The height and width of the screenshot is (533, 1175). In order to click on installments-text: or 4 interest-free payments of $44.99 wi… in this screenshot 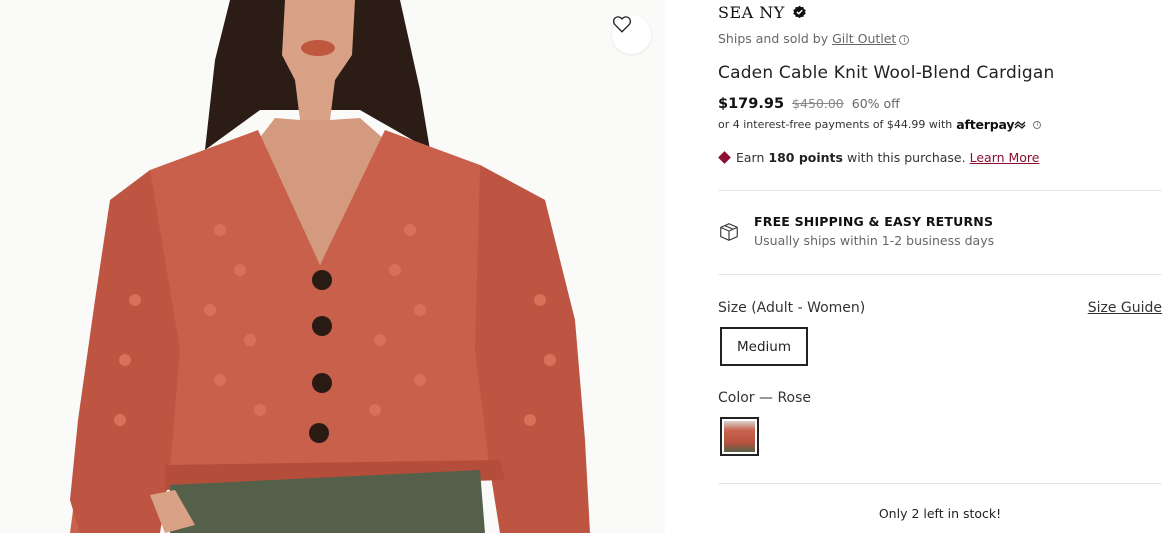, I will do `click(835, 124)`.